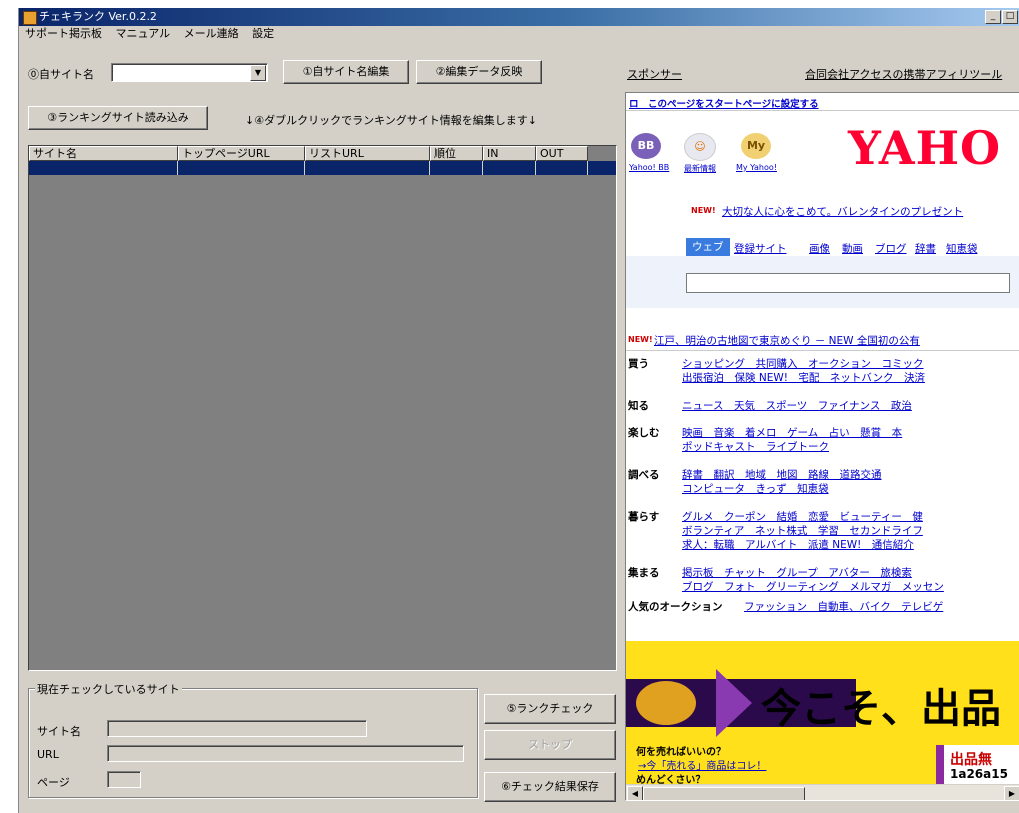 This screenshot has width=1019, height=813. I want to click on category-label: 楽しむ, so click(644, 433).